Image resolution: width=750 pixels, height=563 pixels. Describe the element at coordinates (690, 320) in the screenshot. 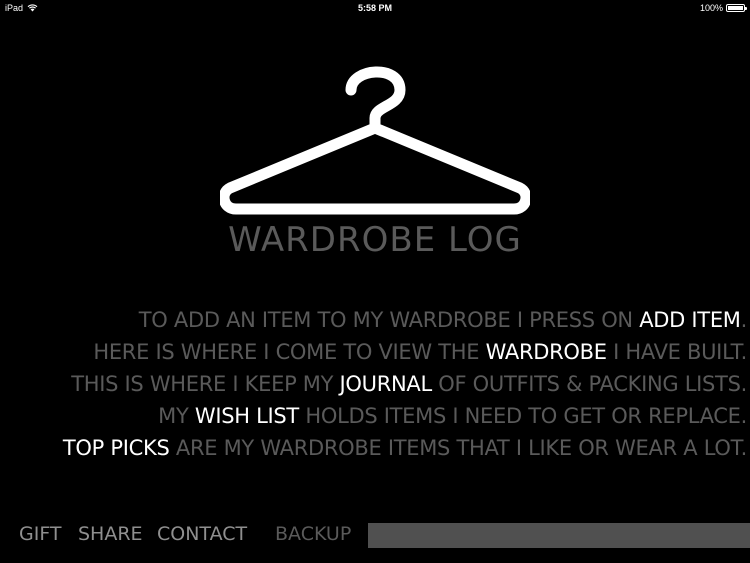

I see `add-item-link: ADD ITEM` at that location.